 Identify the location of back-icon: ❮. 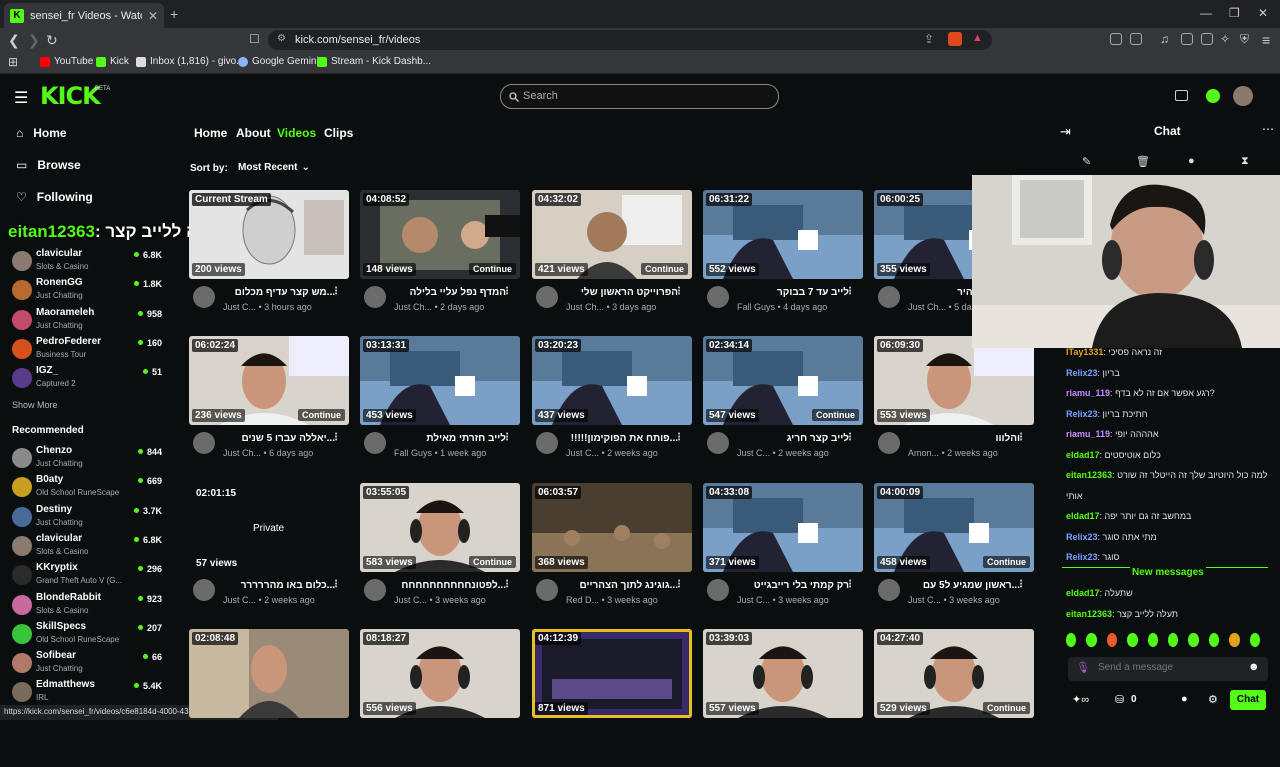
(14, 40).